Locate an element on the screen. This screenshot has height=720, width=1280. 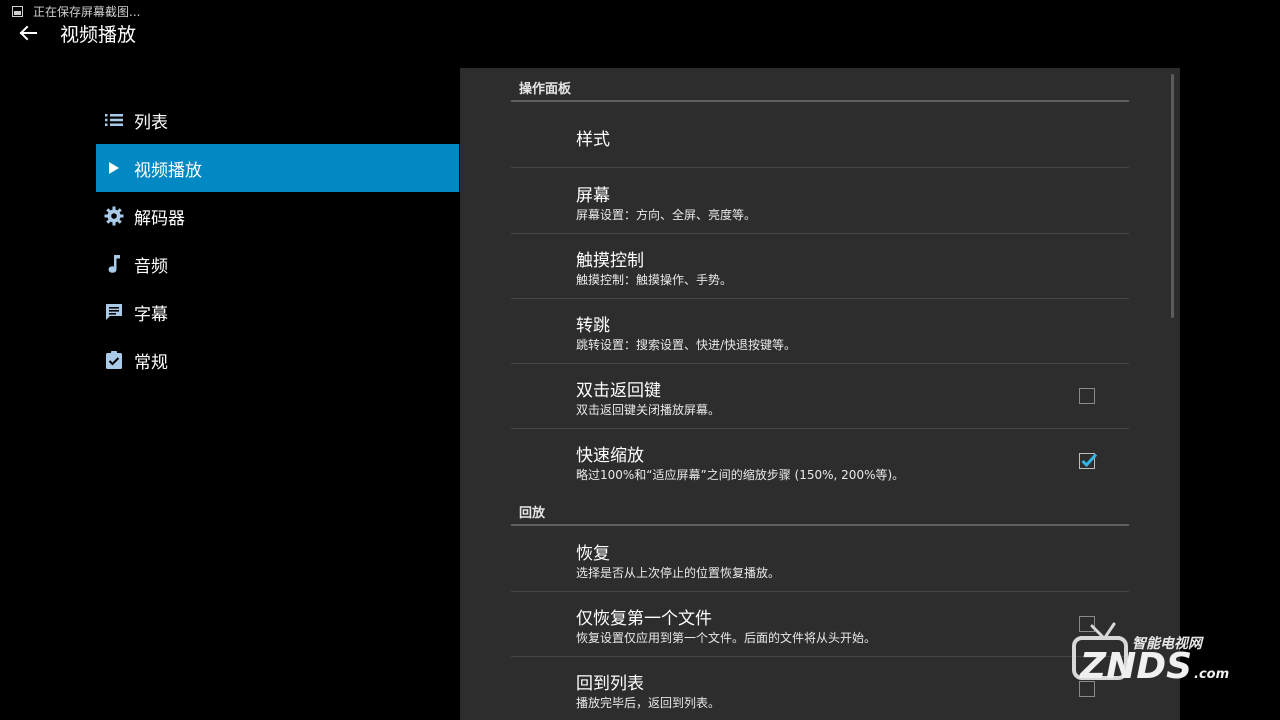
quick-zoom-checkbox is located at coordinates (1088, 461).